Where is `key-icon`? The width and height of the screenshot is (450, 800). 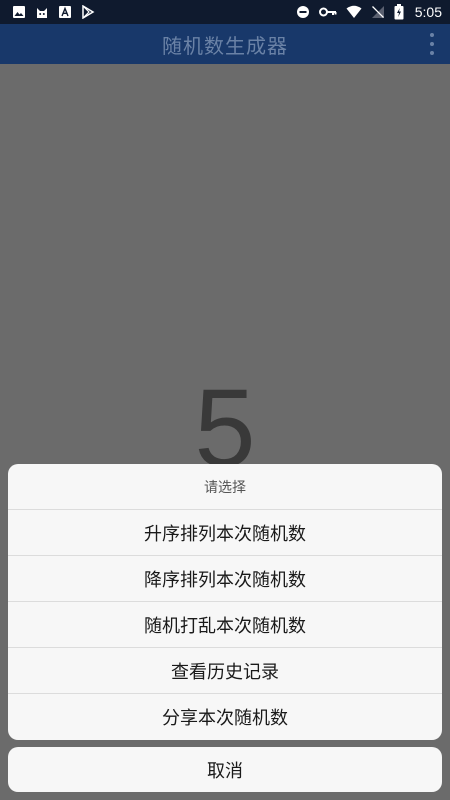
key-icon is located at coordinates (327, 12).